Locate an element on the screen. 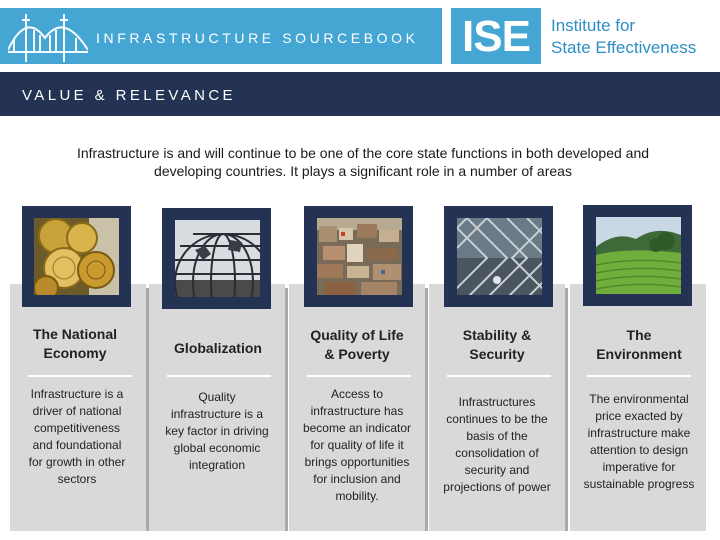 The width and height of the screenshot is (720, 540). card-title-line: Environment is located at coordinates (639, 354).